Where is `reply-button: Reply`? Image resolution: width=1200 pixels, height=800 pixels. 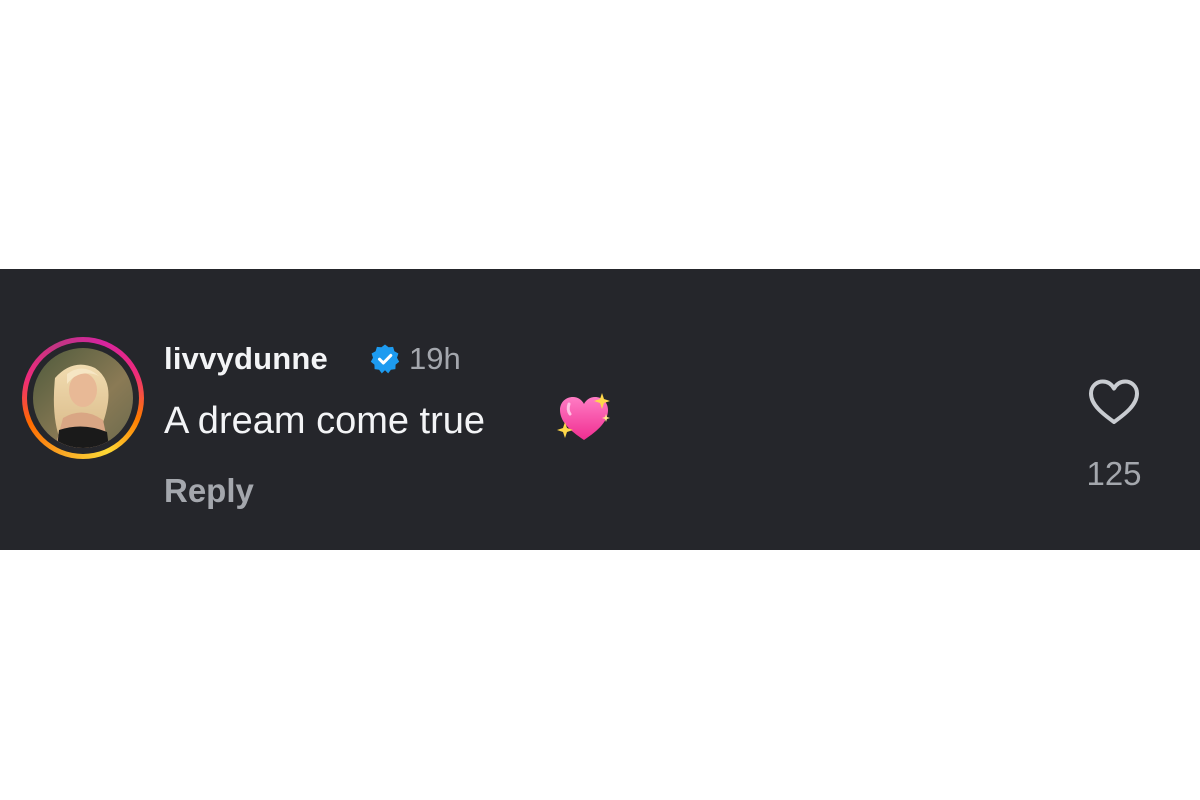 reply-button: Reply is located at coordinates (209, 491).